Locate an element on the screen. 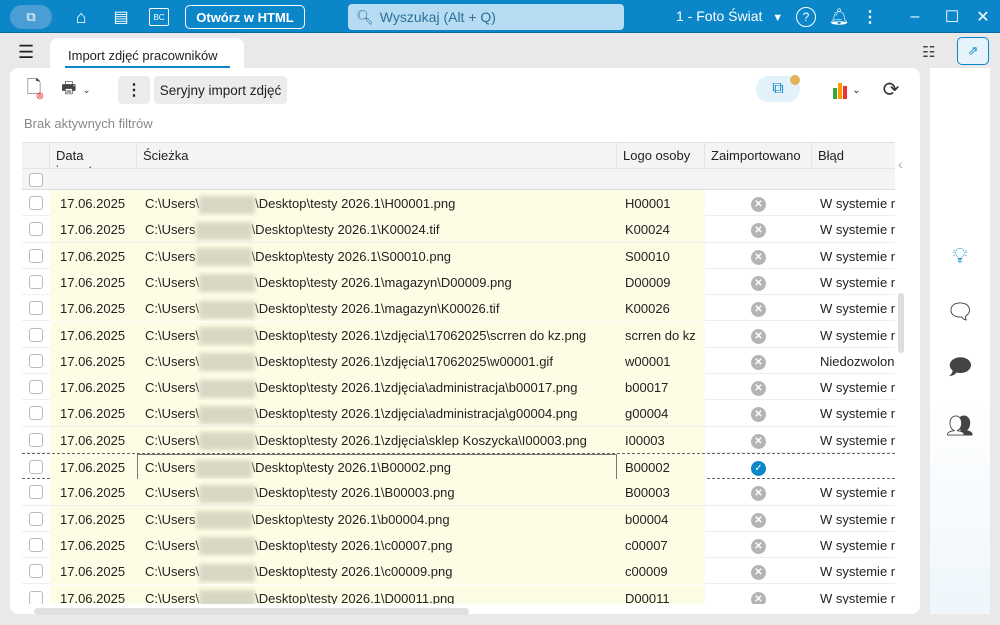 The image size is (1000, 625). header-date: Data importu is located at coordinates (93, 160).